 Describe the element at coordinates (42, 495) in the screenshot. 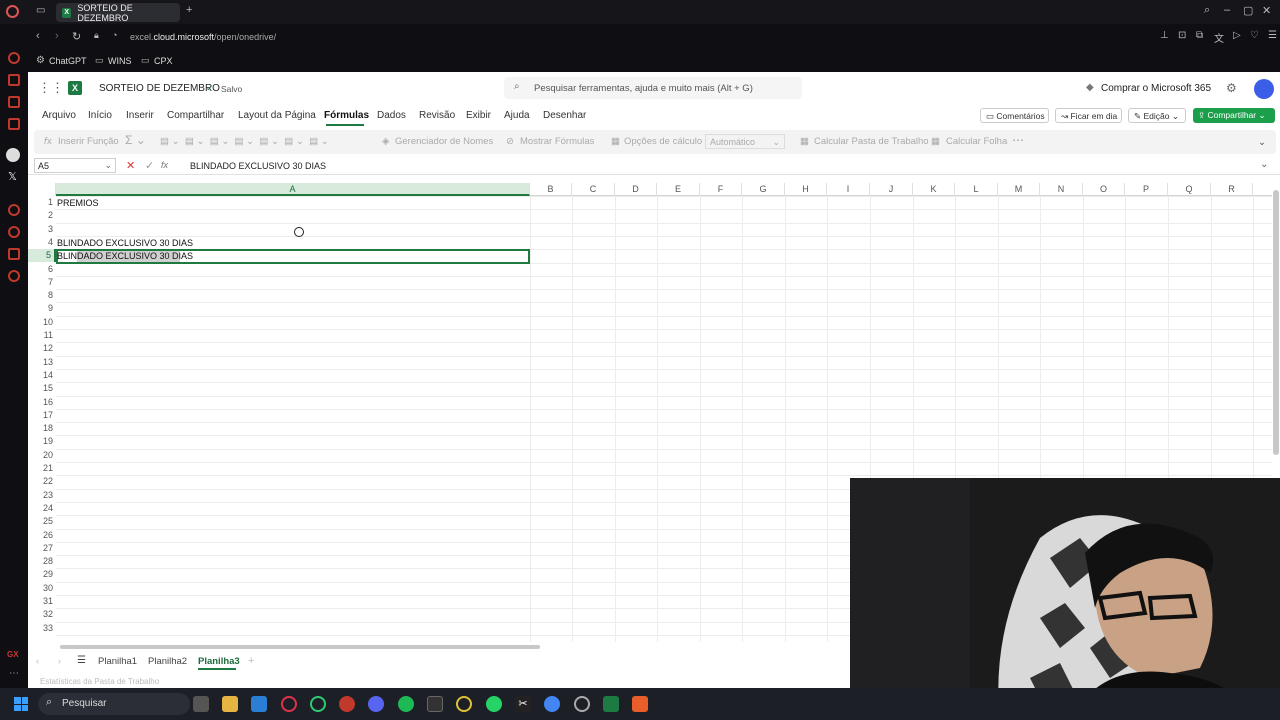

I see `row-header-23: 23` at that location.